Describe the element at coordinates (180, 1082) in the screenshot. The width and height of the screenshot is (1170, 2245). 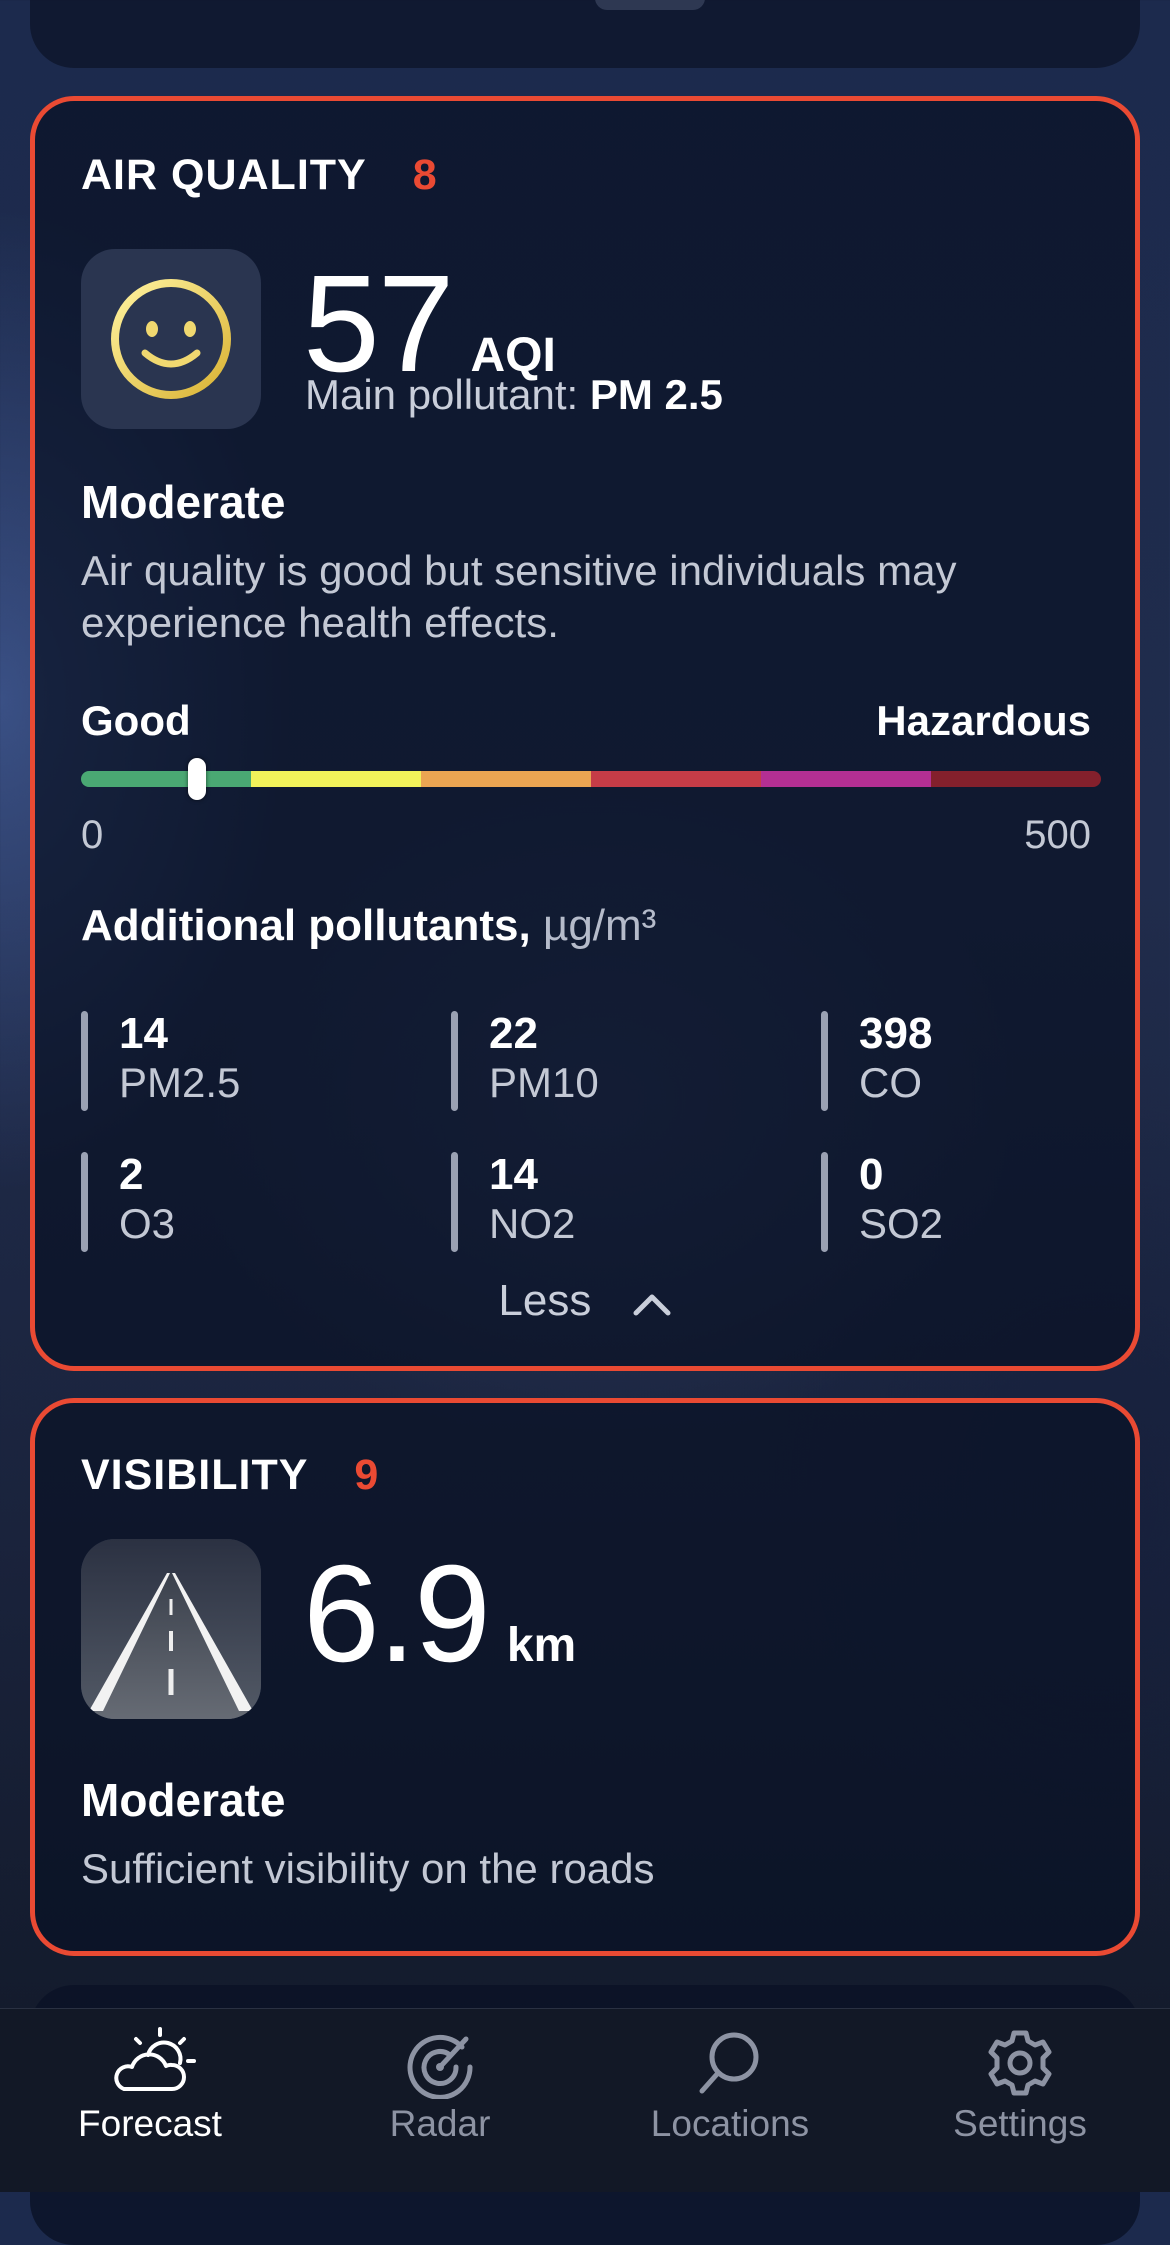
I see `pollutant-name: PM2.5` at that location.